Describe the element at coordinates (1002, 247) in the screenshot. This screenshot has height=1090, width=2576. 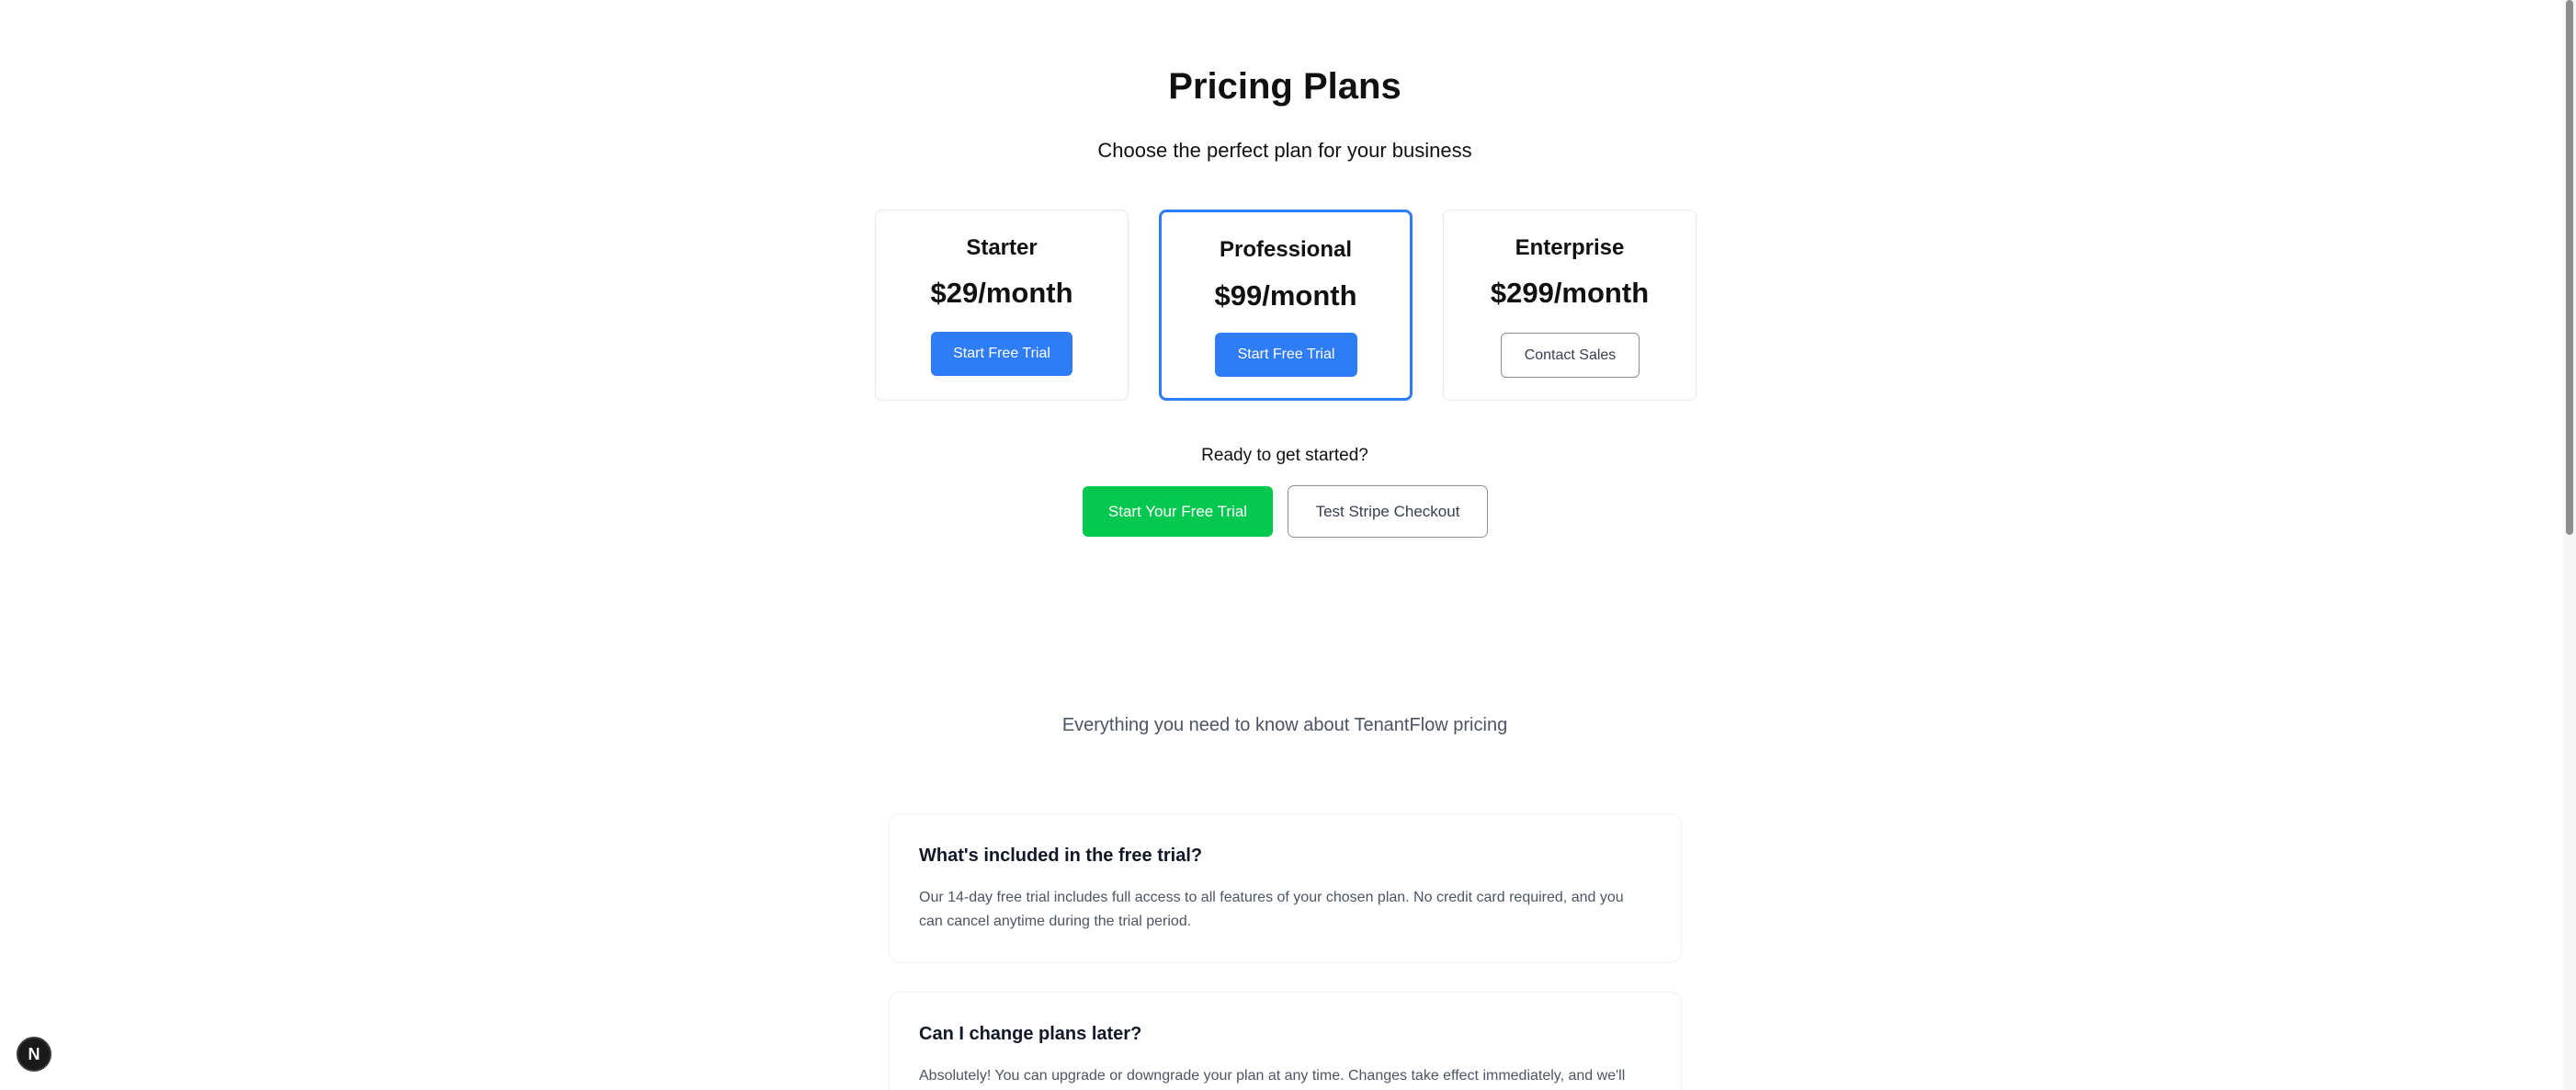
I see `plan-name: Starter` at that location.